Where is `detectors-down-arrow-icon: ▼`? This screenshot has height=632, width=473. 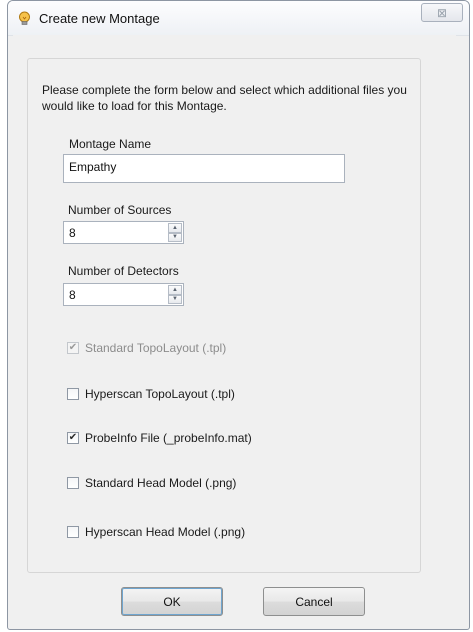 detectors-down-arrow-icon: ▼ is located at coordinates (175, 299).